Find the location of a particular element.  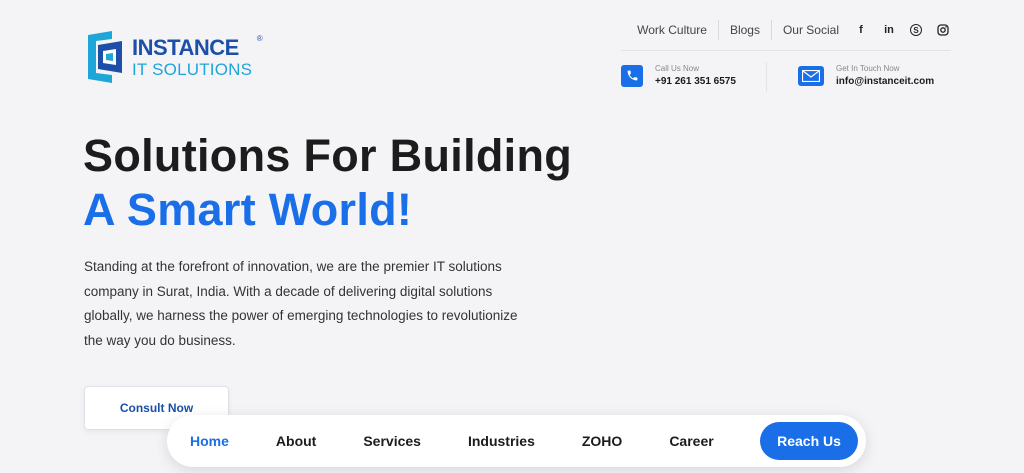

mail-icon is located at coordinates (811, 75).